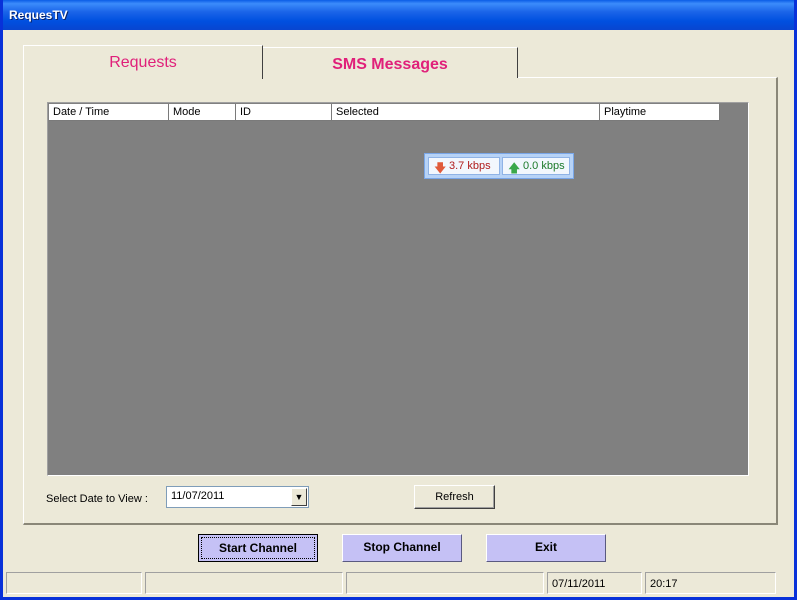  I want to click on upload-rate: 🡅 0.0 kbps, so click(536, 166).